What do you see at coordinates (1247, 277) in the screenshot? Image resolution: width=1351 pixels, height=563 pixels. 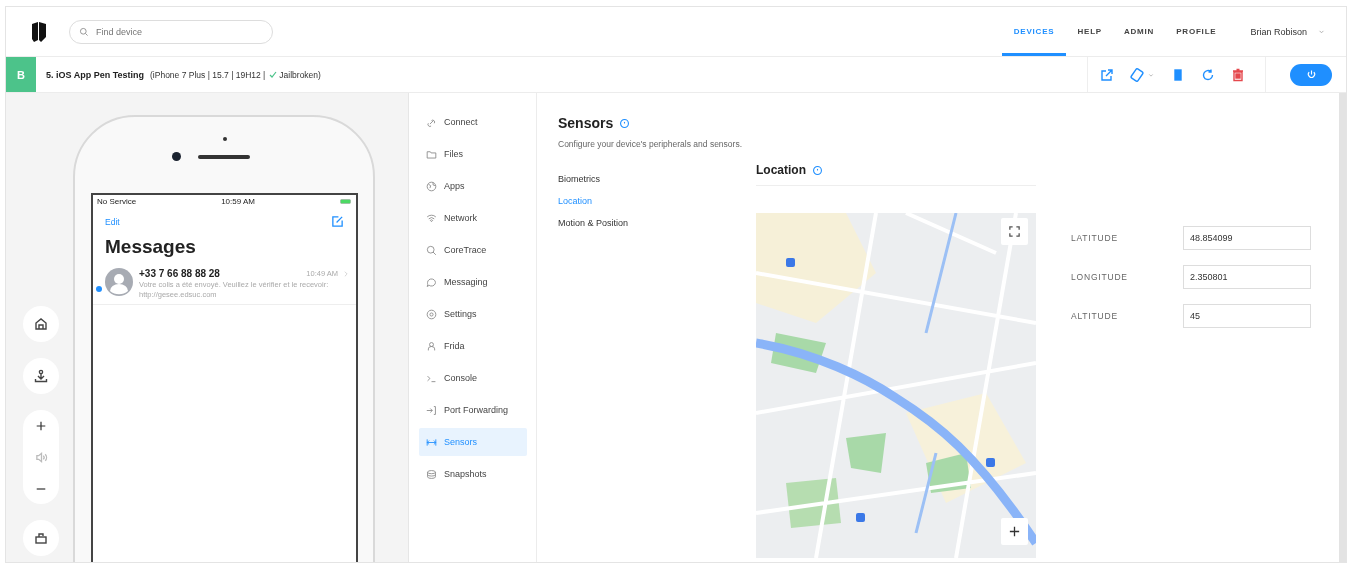 I see `input-field: 2.350801` at bounding box center [1247, 277].